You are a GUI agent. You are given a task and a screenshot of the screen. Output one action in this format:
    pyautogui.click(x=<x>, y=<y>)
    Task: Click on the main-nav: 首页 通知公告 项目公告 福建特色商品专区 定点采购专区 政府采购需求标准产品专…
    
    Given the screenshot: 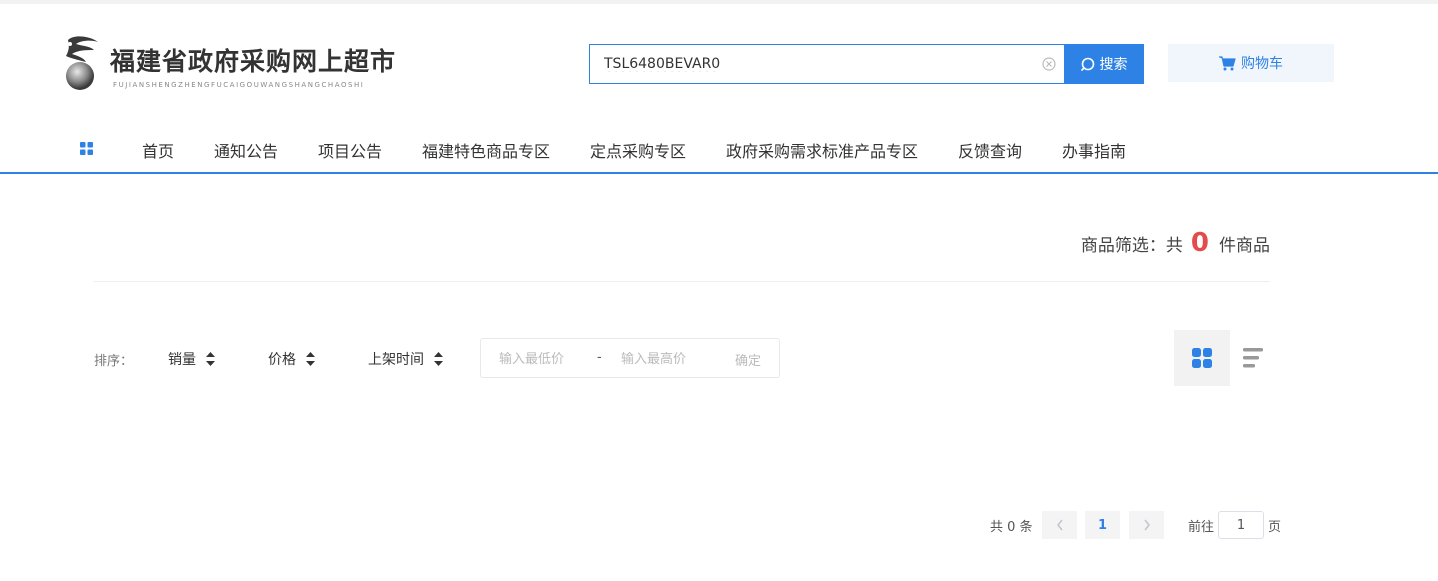 What is the action you would take?
    pyautogui.click(x=719, y=151)
    